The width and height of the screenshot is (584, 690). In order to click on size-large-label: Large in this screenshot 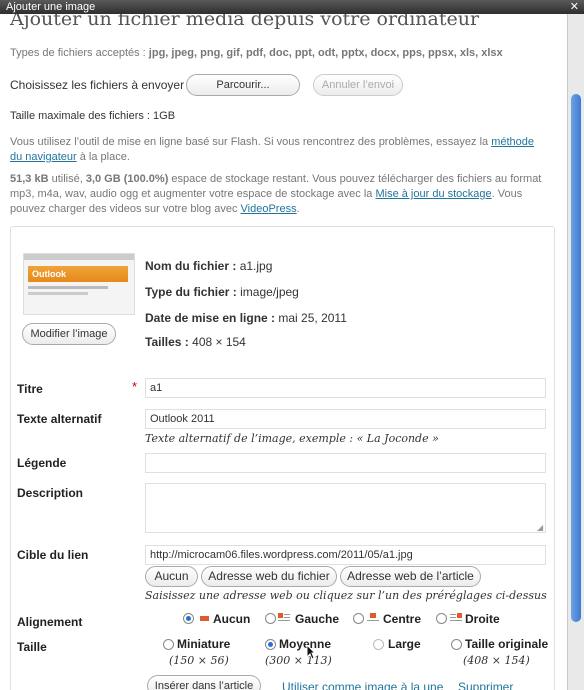, I will do `click(404, 644)`.